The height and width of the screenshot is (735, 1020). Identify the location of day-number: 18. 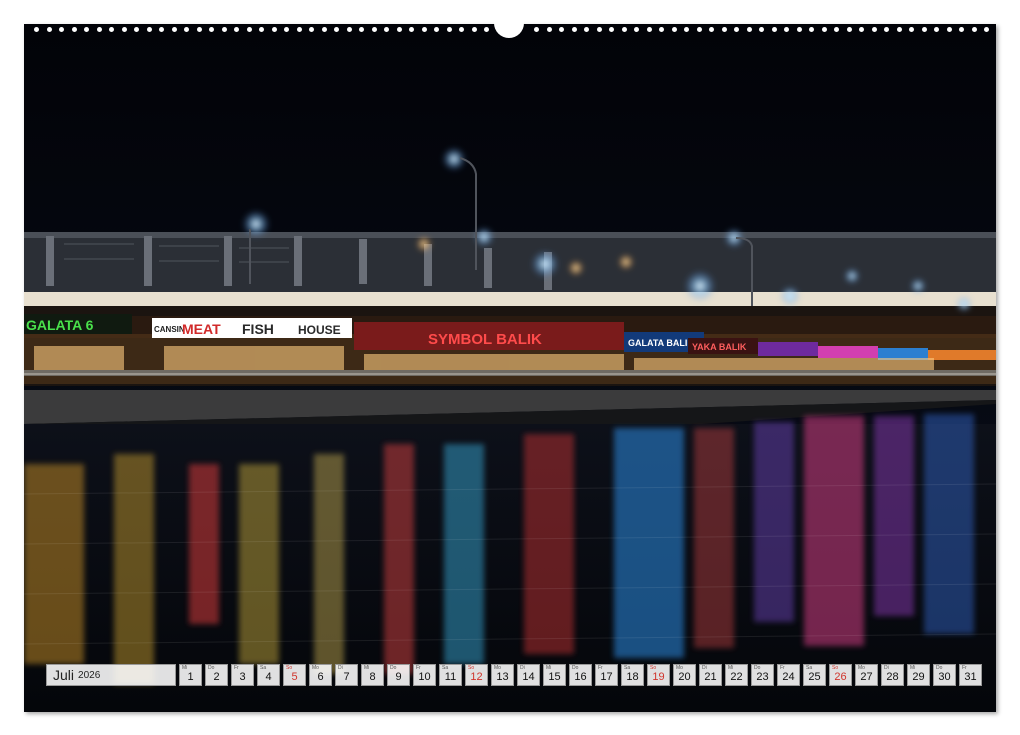
(632, 677).